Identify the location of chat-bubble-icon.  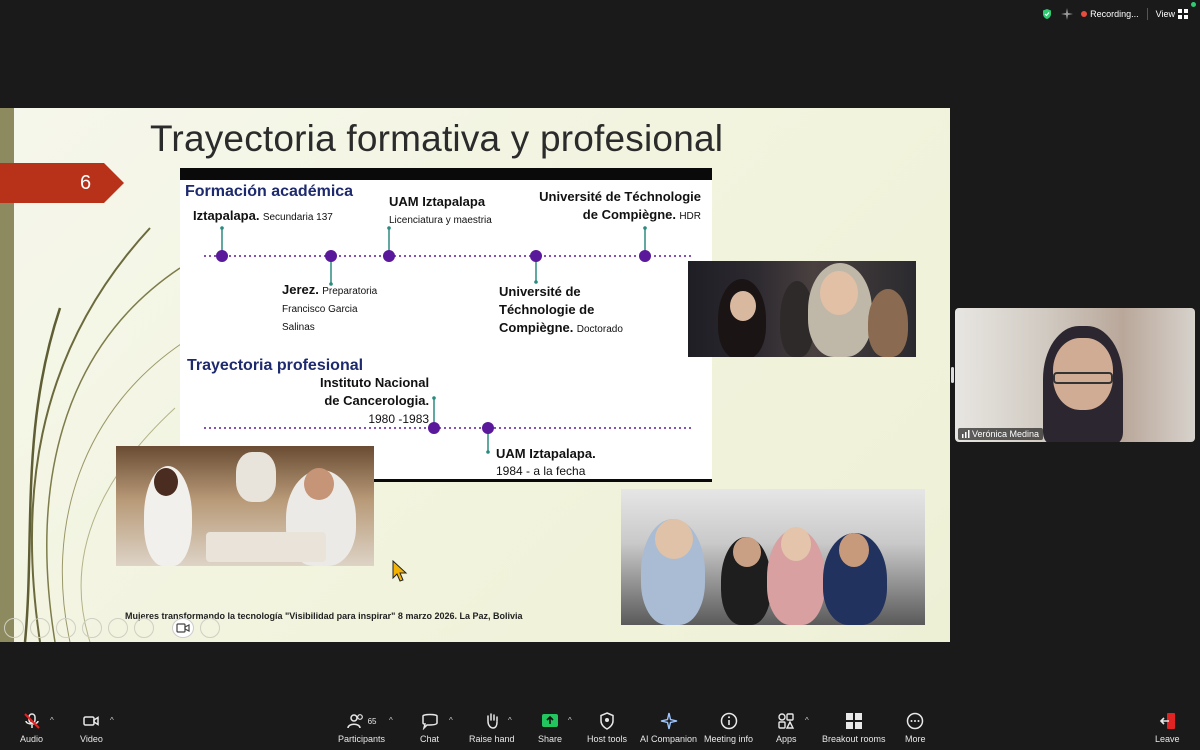
(429, 721).